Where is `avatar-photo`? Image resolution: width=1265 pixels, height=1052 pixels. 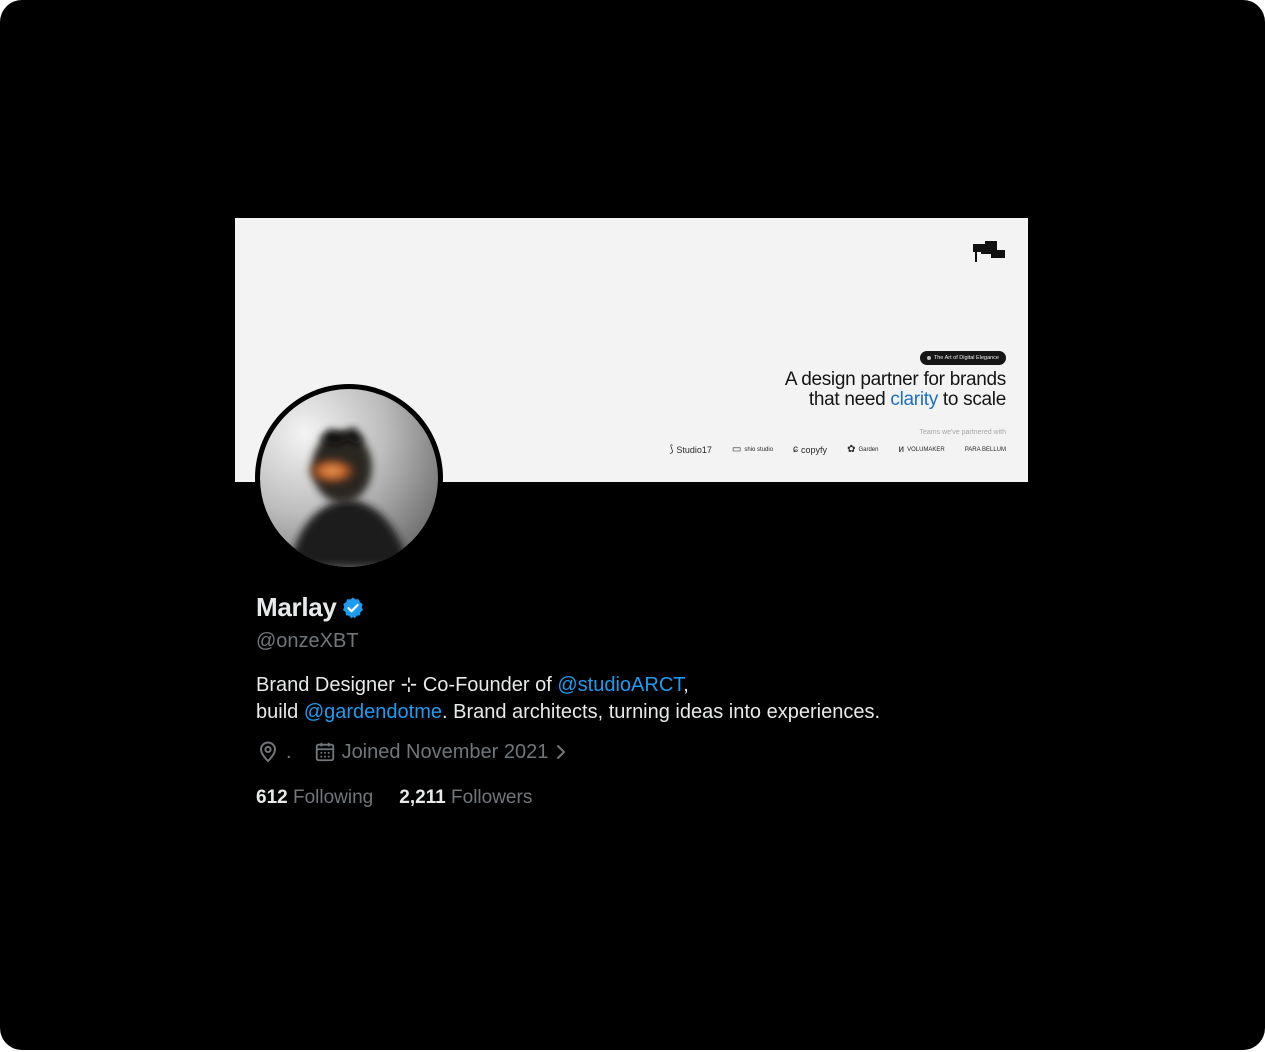
avatar-photo is located at coordinates (349, 478).